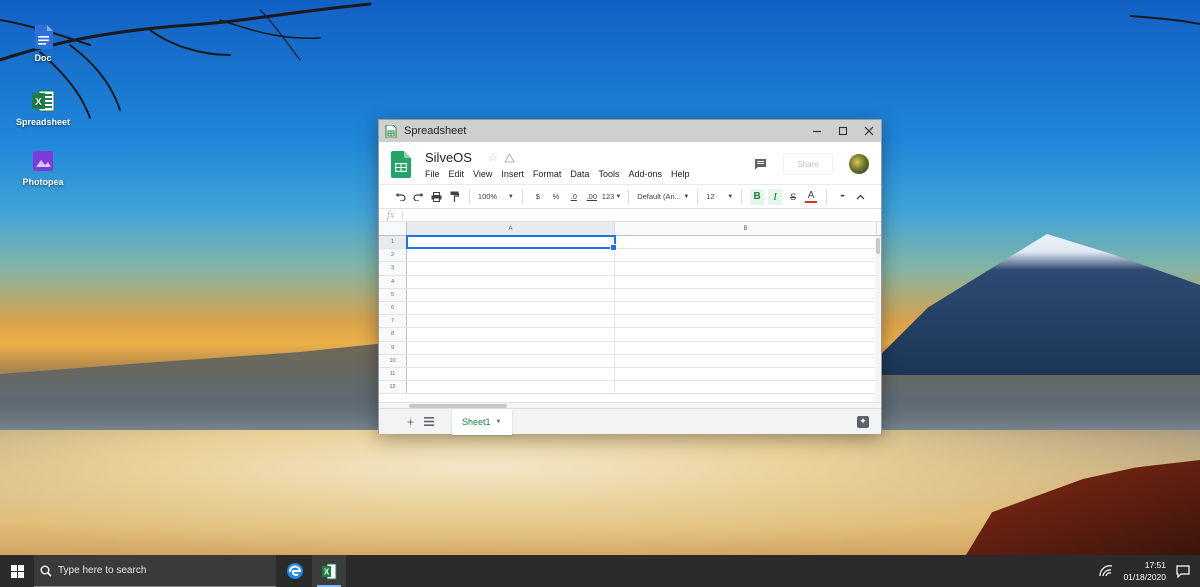 This screenshot has height=587, width=1200. I want to click on text-color-button: A, so click(811, 197).